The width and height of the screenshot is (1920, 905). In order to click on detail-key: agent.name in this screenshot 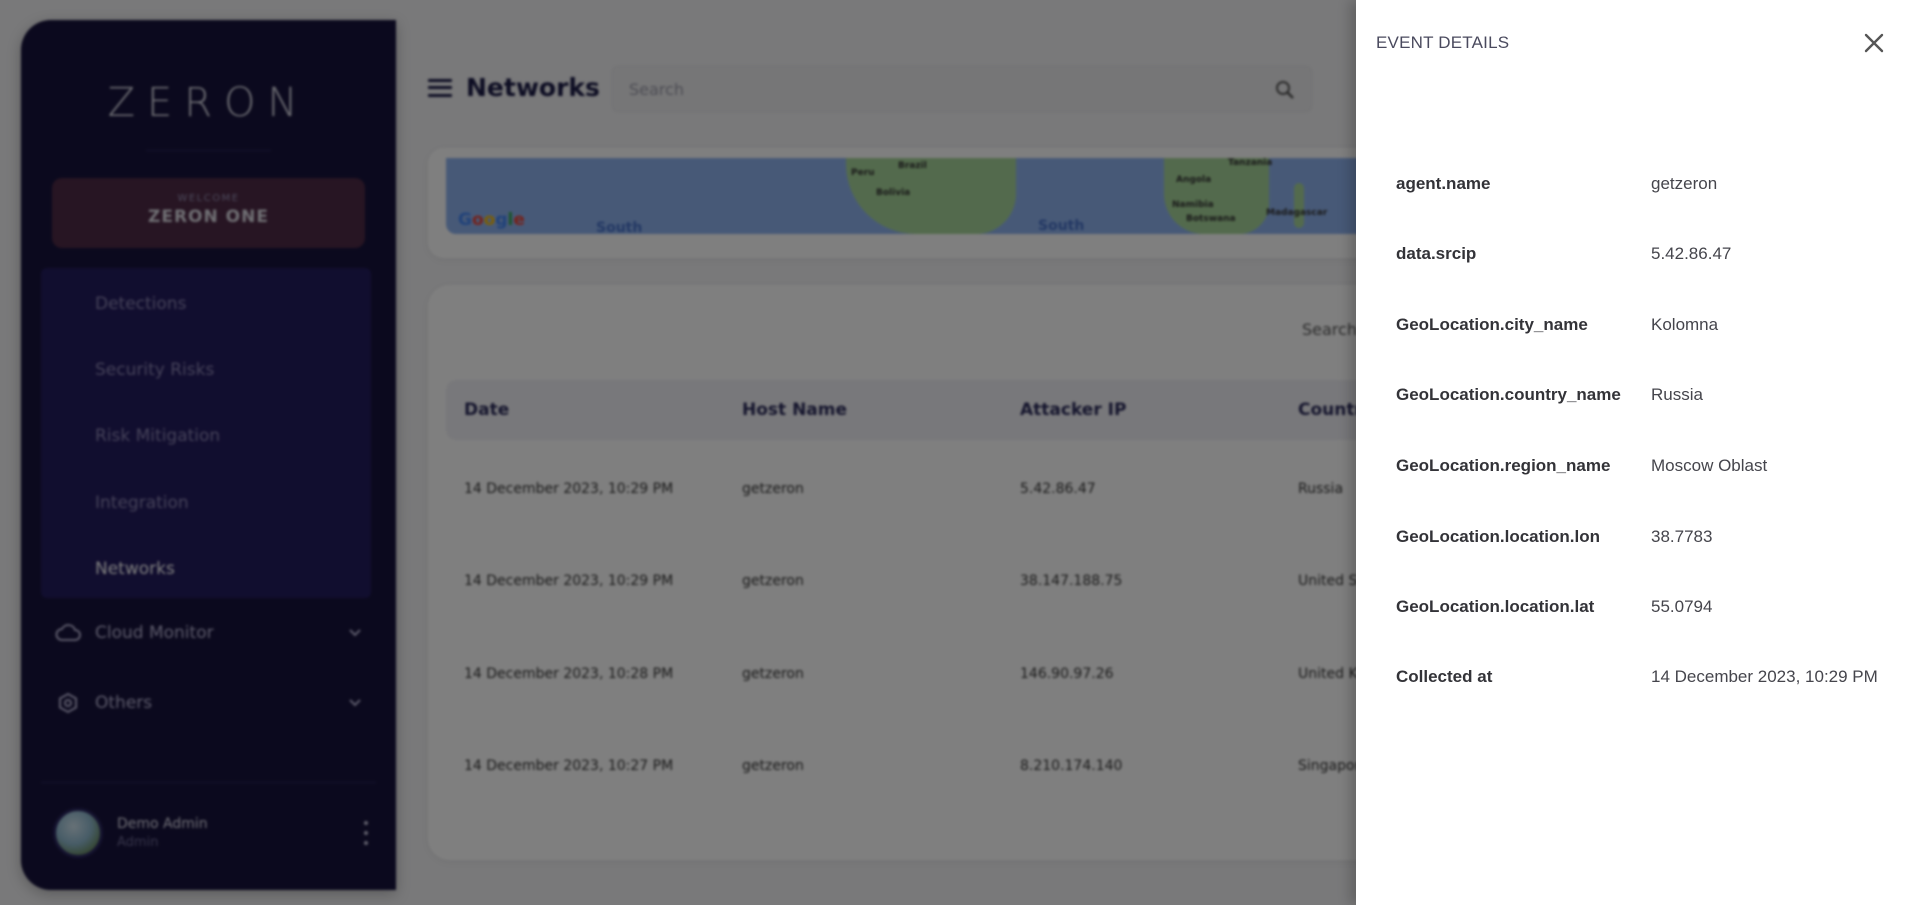, I will do `click(1443, 183)`.